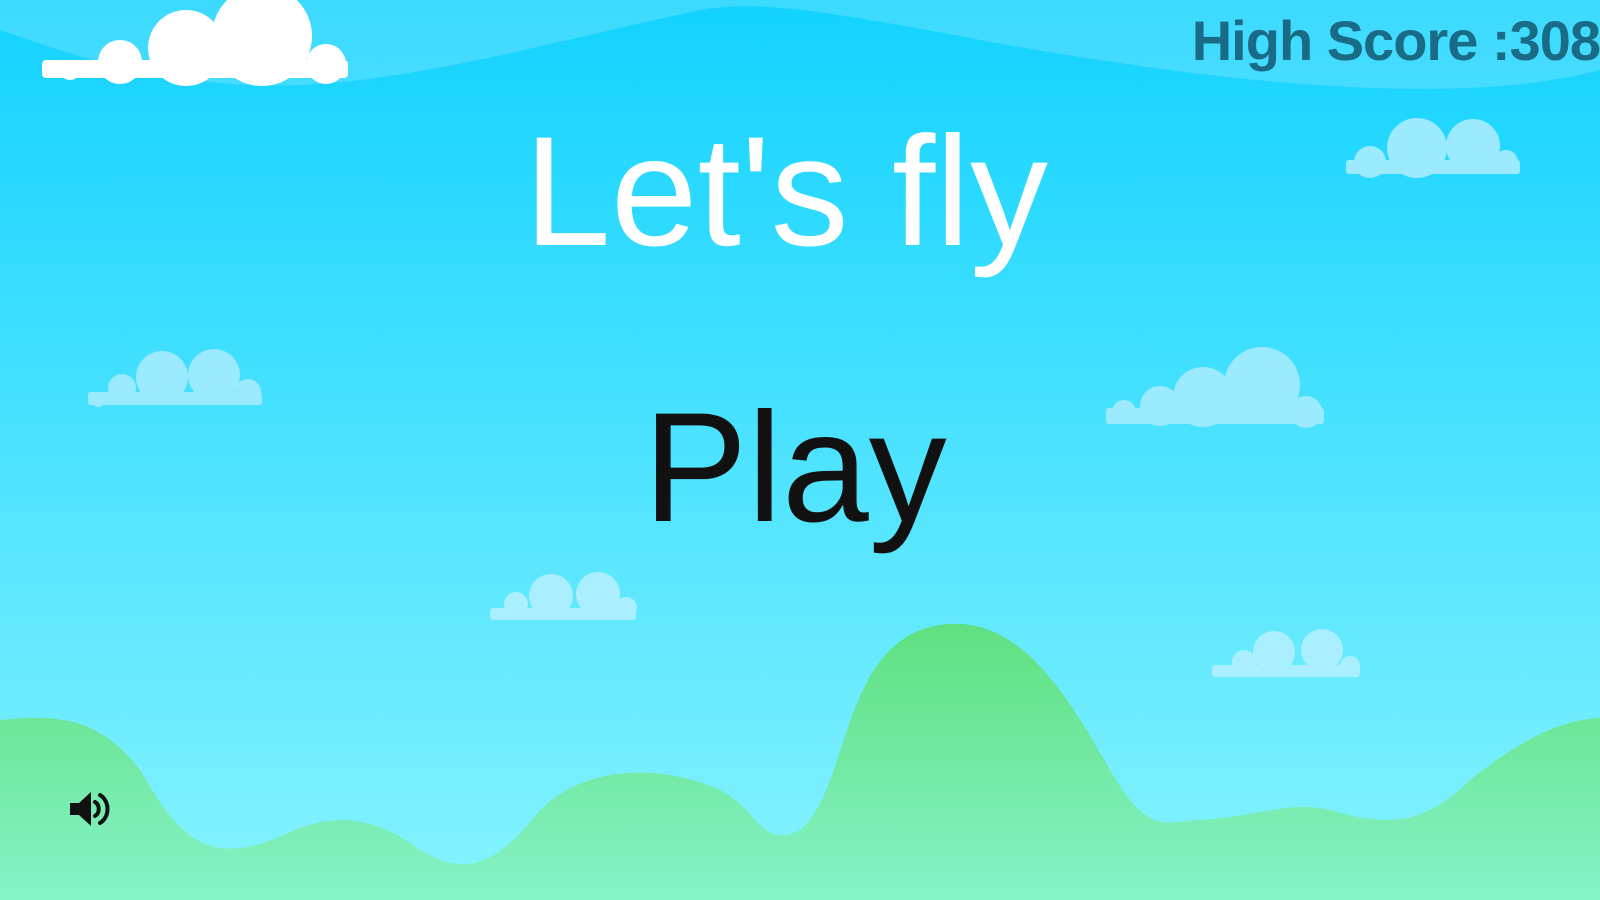  I want to click on speaker-volume-icon, so click(90, 809).